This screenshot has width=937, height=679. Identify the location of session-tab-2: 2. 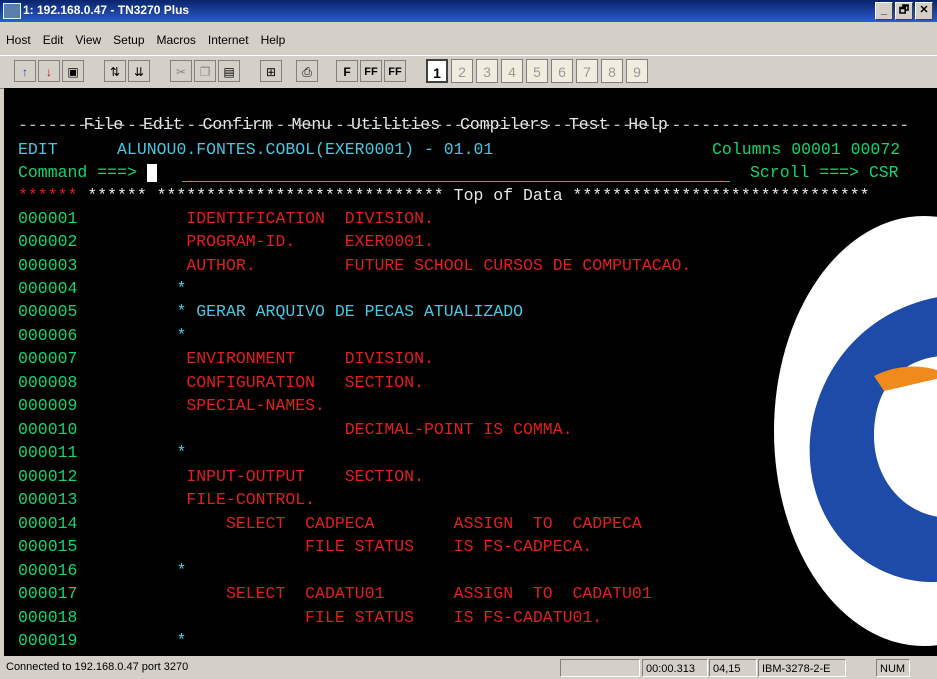
(462, 71).